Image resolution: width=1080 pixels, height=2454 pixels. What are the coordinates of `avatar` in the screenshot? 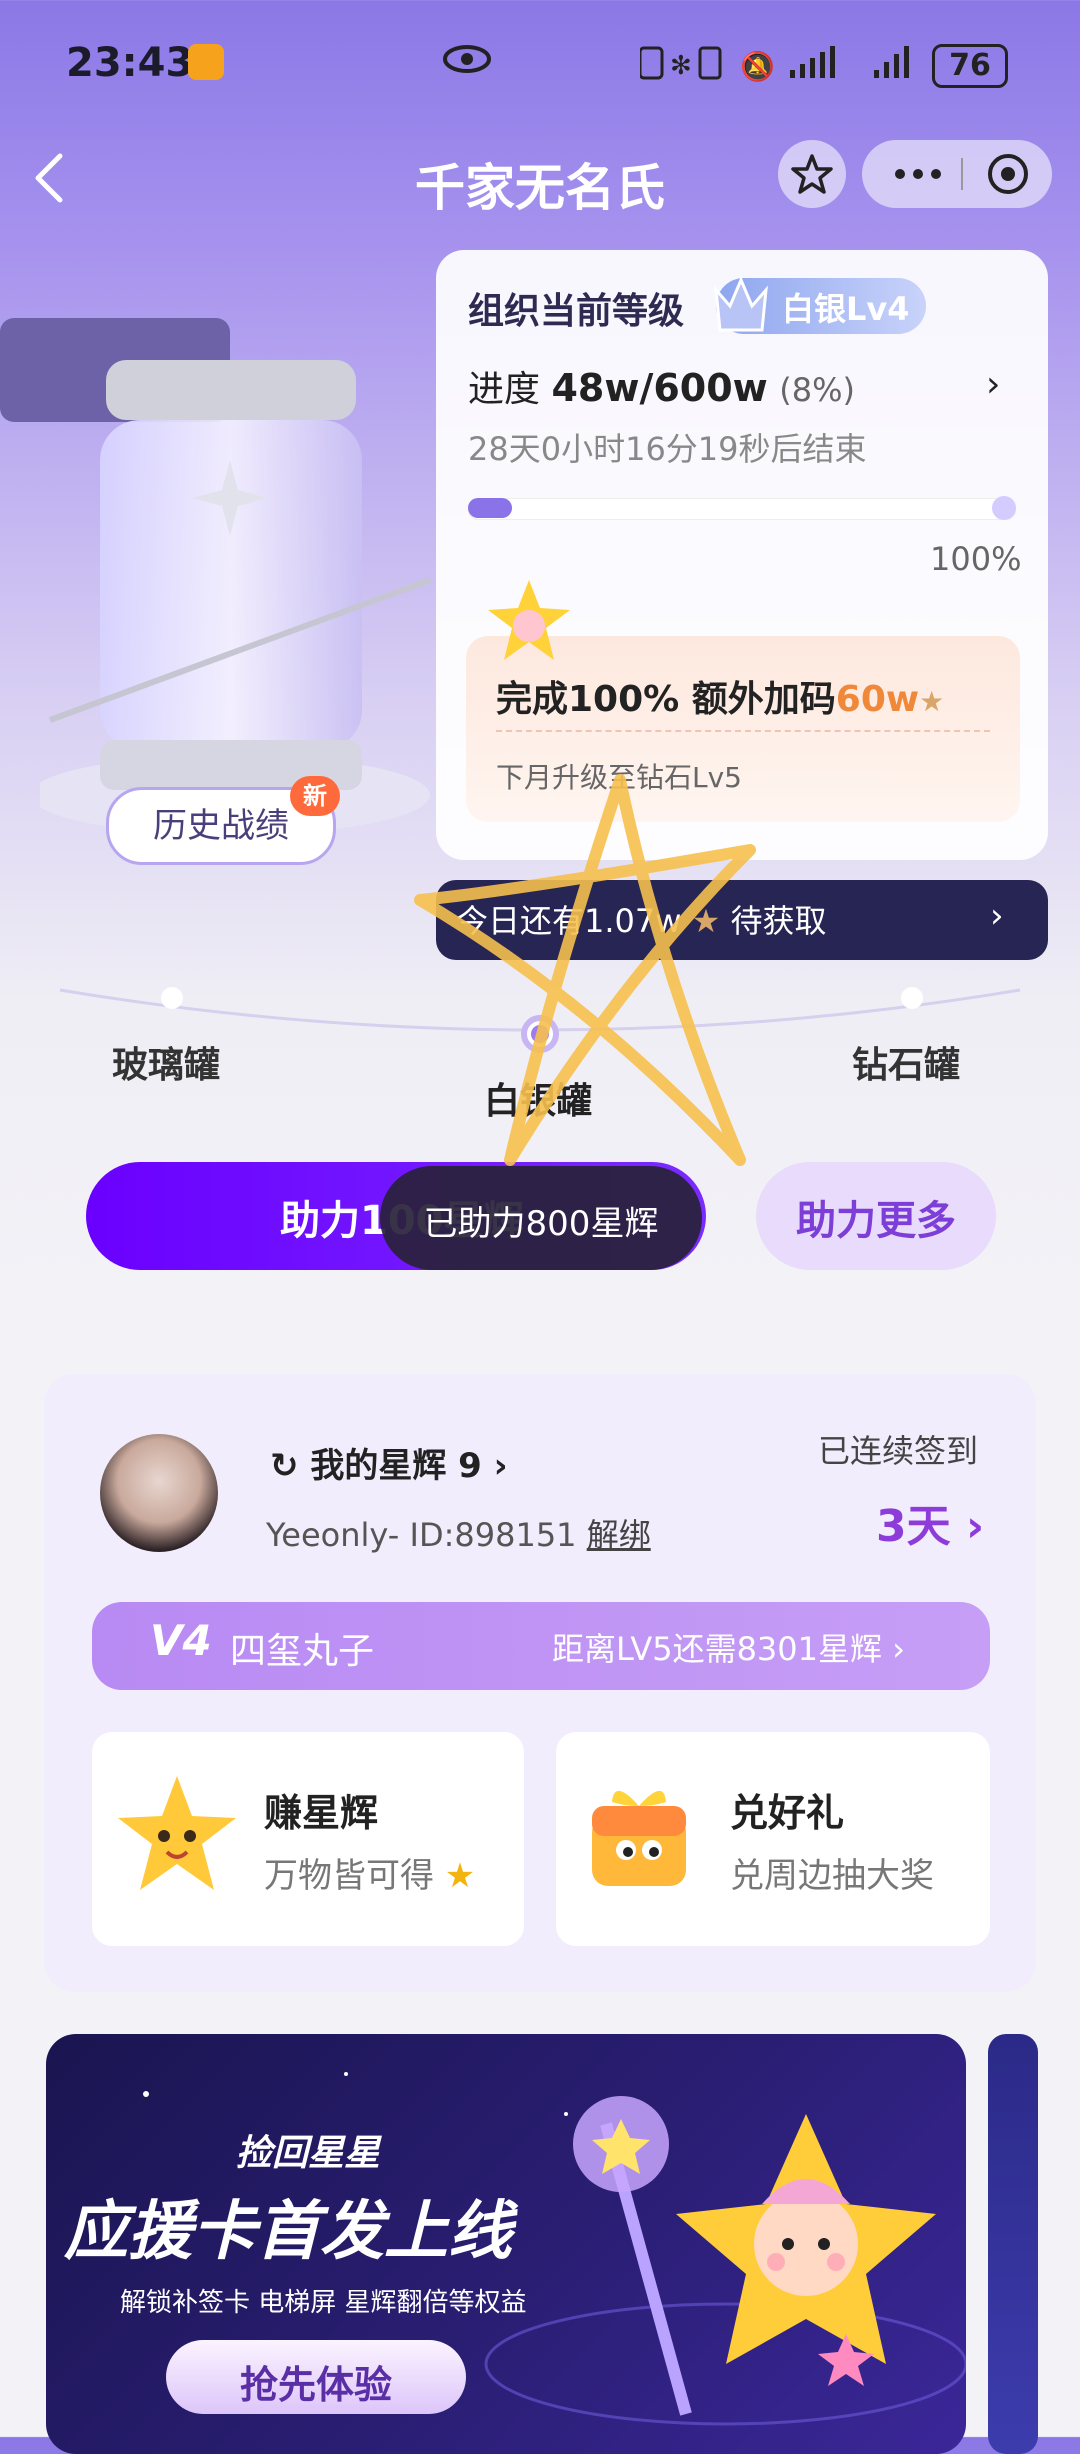 It's located at (159, 1493).